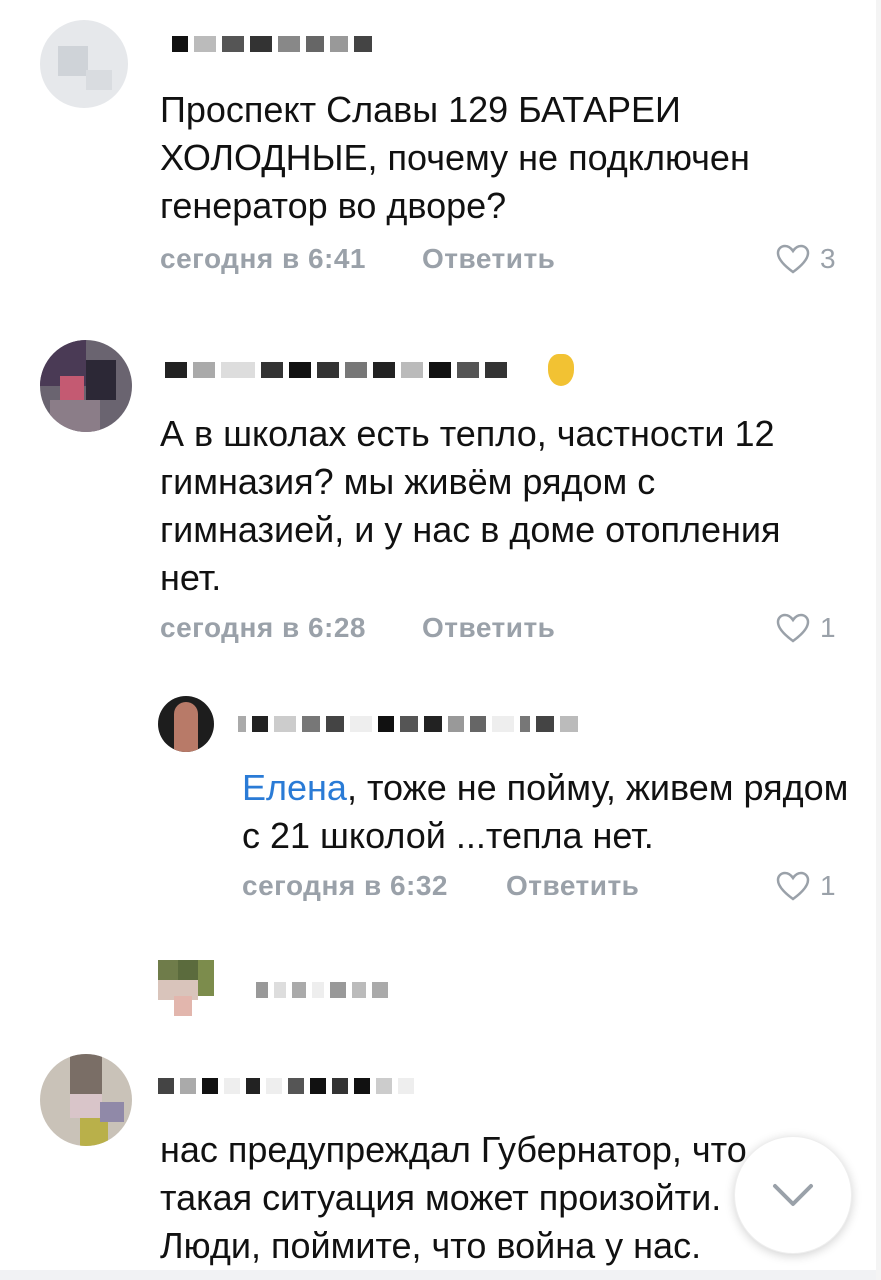  I want to click on chevron-down-icon, so click(793, 1195).